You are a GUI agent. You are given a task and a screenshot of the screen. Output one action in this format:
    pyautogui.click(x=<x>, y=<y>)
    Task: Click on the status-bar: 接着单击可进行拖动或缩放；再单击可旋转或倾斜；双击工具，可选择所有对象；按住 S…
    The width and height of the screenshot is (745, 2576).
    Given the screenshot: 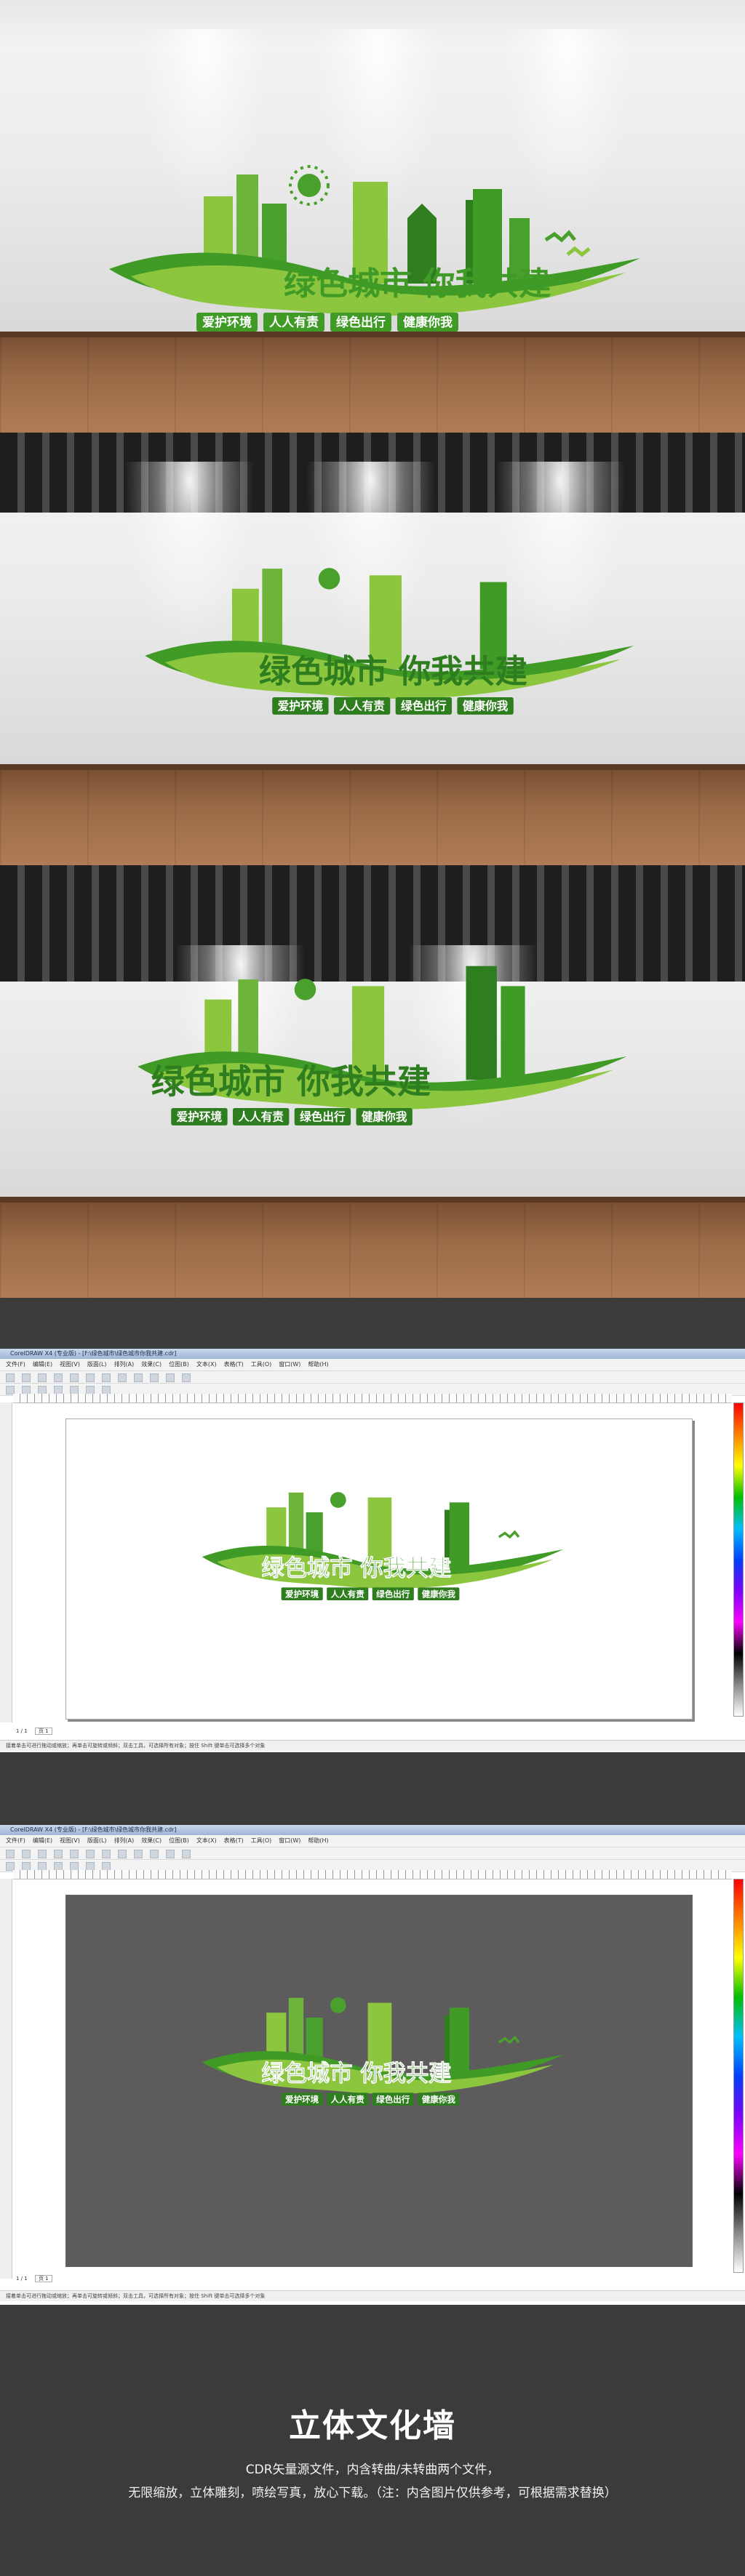 What is the action you would take?
    pyautogui.click(x=372, y=1746)
    